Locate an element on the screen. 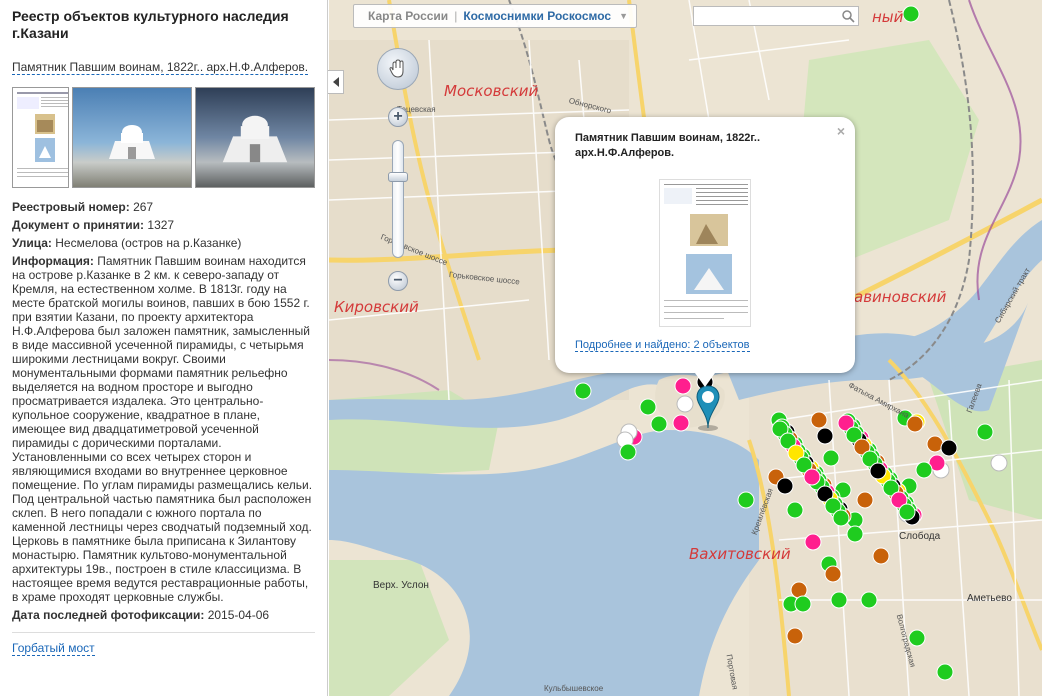 The image size is (1042, 696). map-search-input is located at coordinates (776, 16).